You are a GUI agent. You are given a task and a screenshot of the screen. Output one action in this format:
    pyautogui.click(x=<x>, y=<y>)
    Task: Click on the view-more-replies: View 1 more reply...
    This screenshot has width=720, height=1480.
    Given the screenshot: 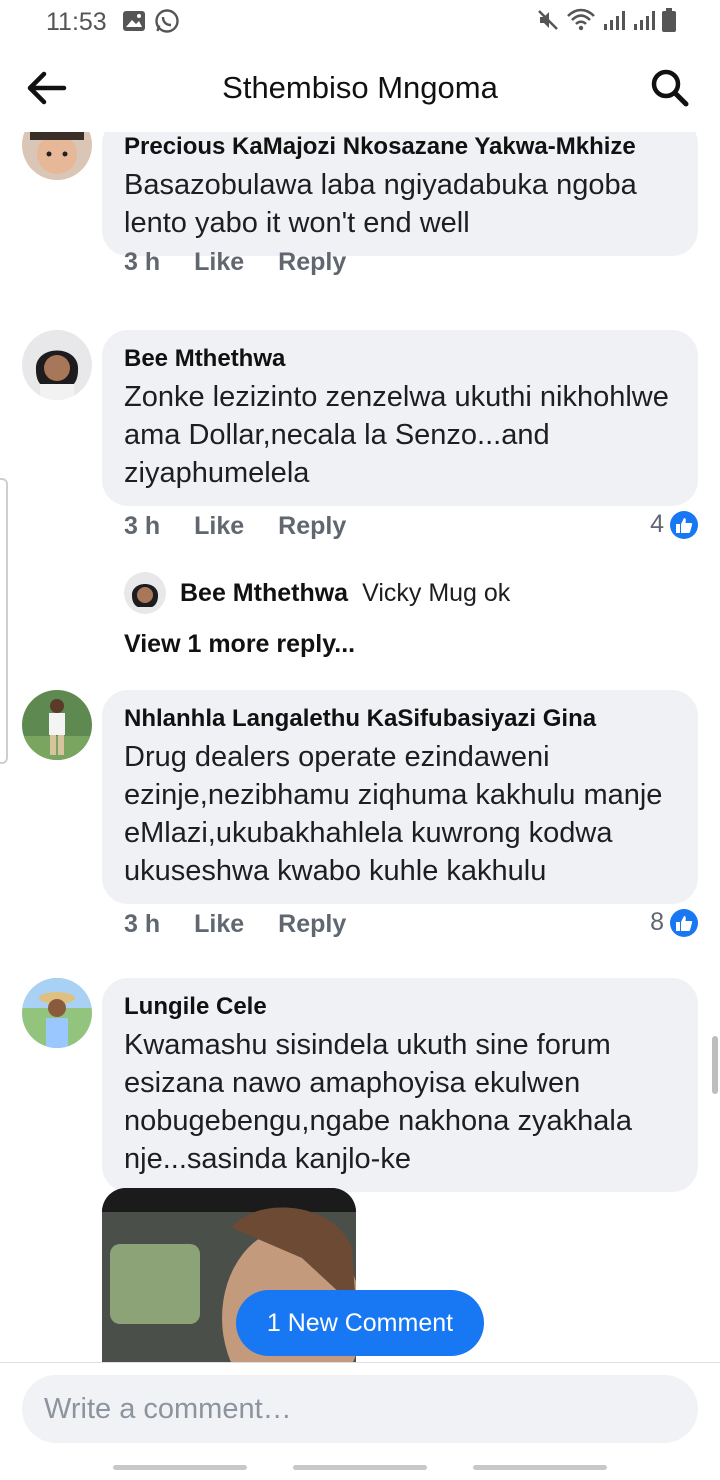 What is the action you would take?
    pyautogui.click(x=239, y=644)
    